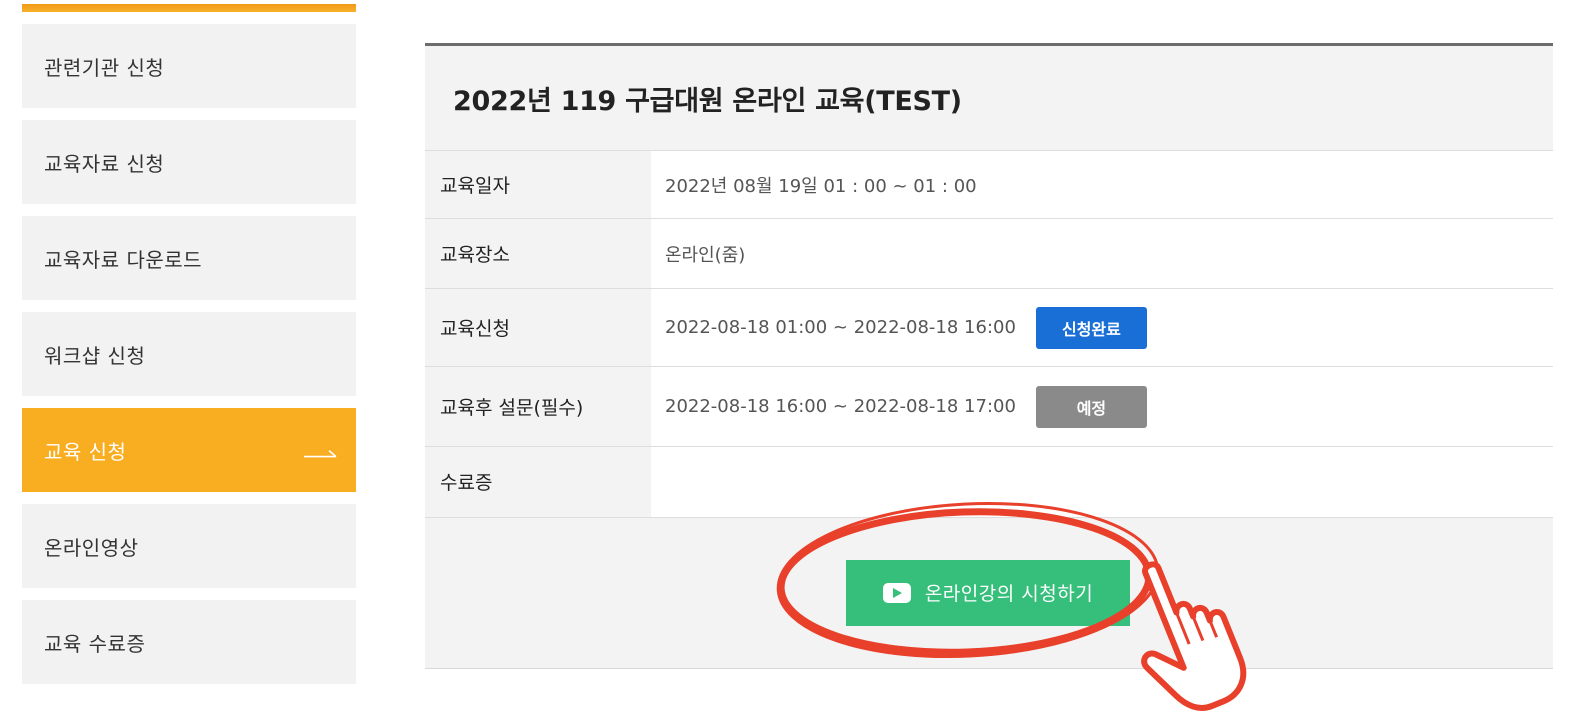 The width and height of the screenshot is (1575, 722). What do you see at coordinates (189, 162) in the screenshot?
I see `sidebar-item-material-request: 교육자료 신청` at bounding box center [189, 162].